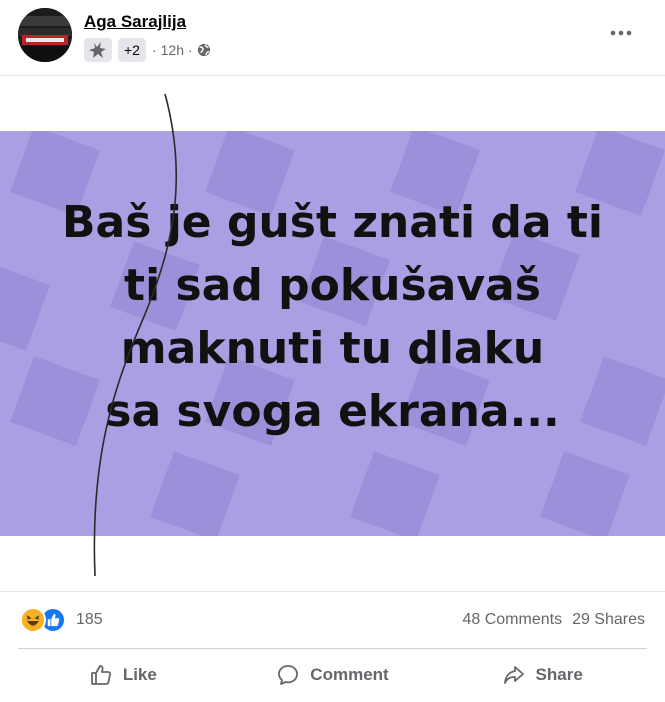 The width and height of the screenshot is (665, 702). I want to click on post-meta: +2 · 12h ·, so click(147, 50).